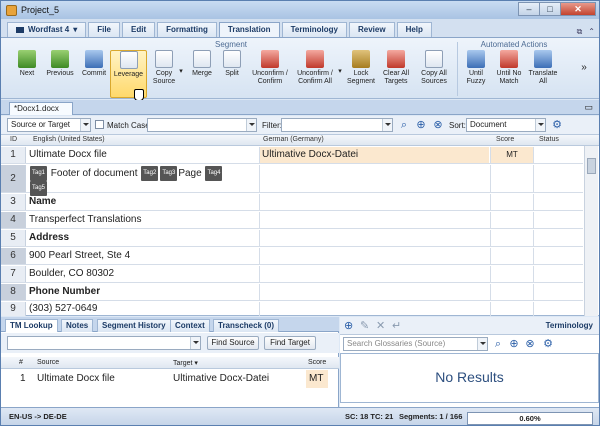 The height and width of the screenshot is (426, 600). What do you see at coordinates (190, 325) in the screenshot?
I see `tab-context: Context` at bounding box center [190, 325].